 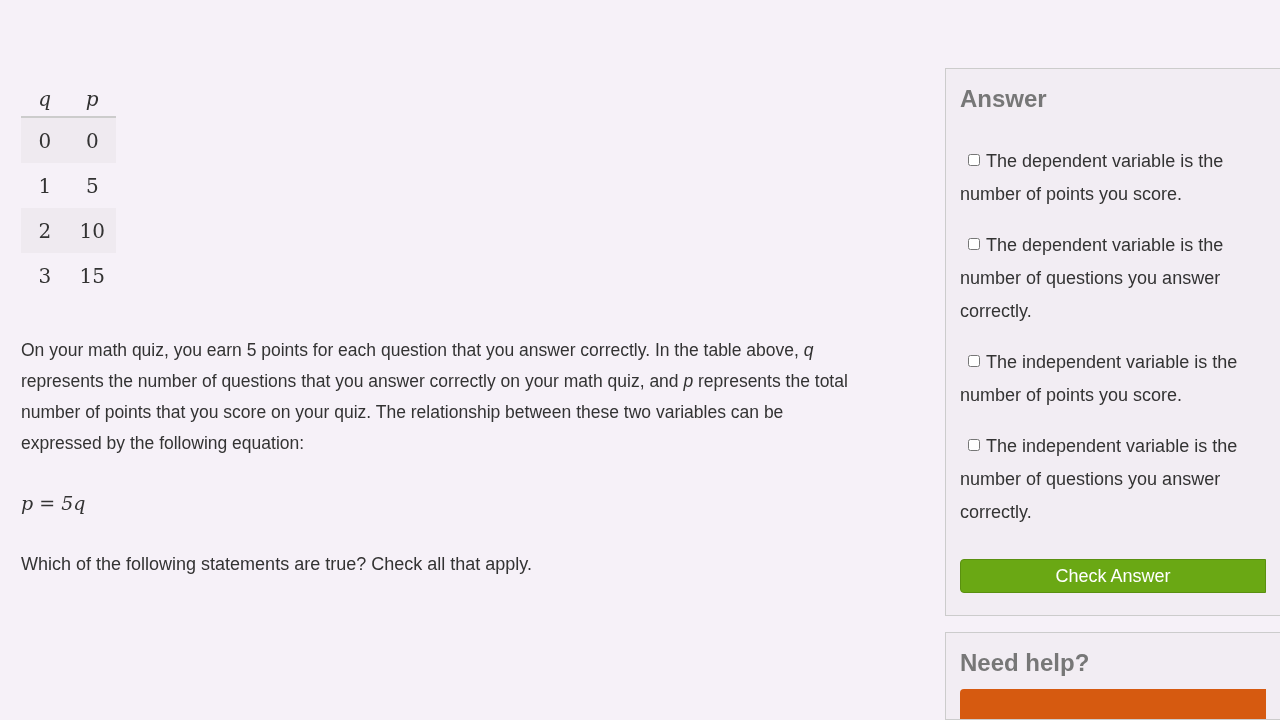 I want to click on answer-option: The independent variable is the number of points you score., so click(x=1113, y=379).